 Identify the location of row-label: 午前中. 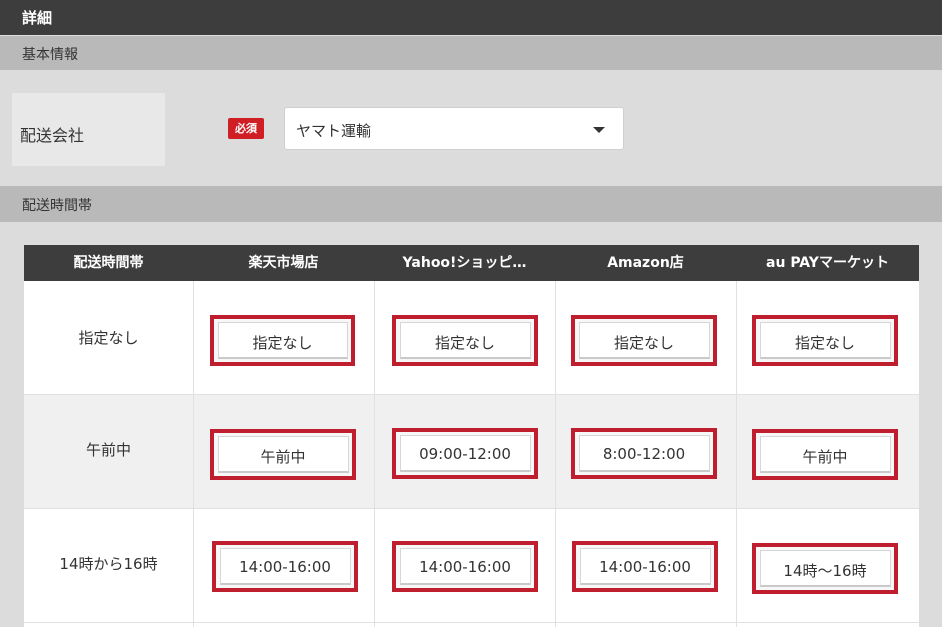
(108, 450).